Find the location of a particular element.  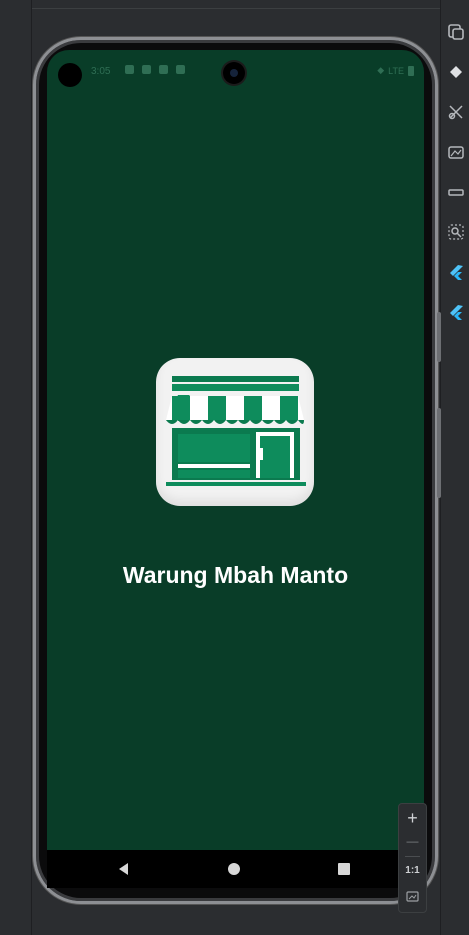

device-manager-icon is located at coordinates (456, 32).